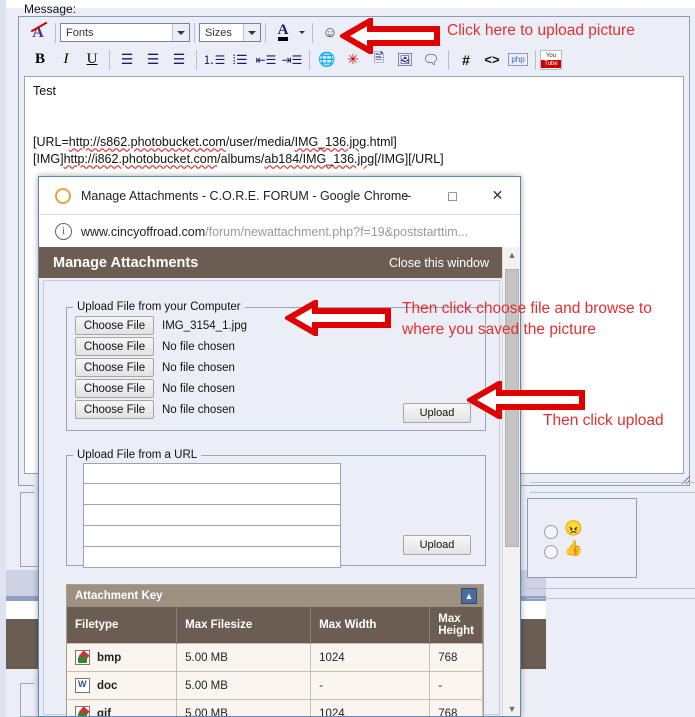 The width and height of the screenshot is (695, 717). What do you see at coordinates (205, 325) in the screenshot?
I see `file-name-1: IMG_3154_1.jpg` at bounding box center [205, 325].